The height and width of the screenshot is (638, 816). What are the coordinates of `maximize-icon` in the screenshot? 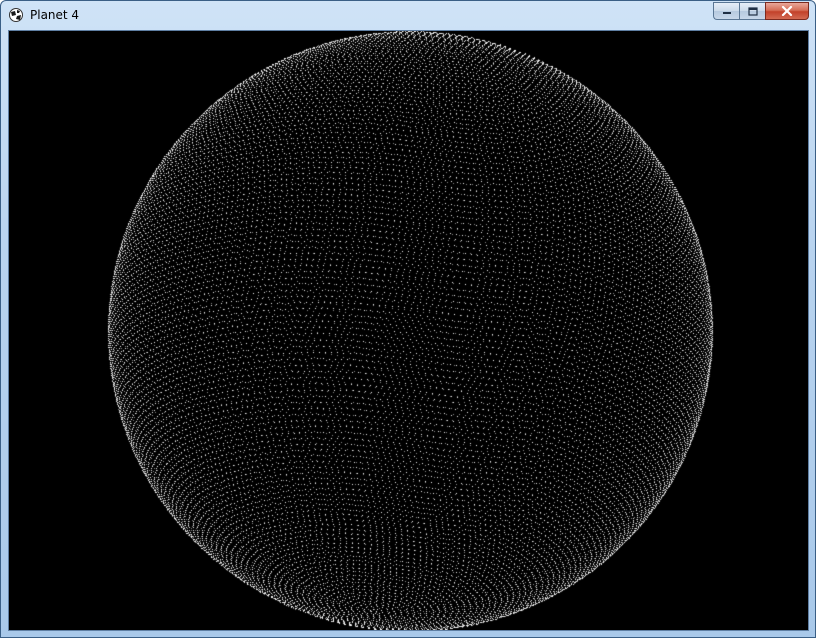 It's located at (752, 11).